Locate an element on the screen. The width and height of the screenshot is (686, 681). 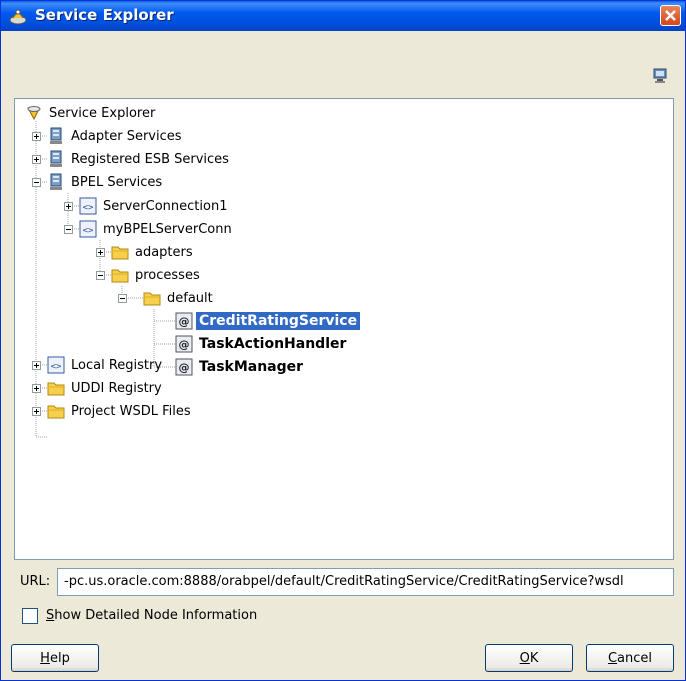
window-title: Service Explorer is located at coordinates (104, 15).